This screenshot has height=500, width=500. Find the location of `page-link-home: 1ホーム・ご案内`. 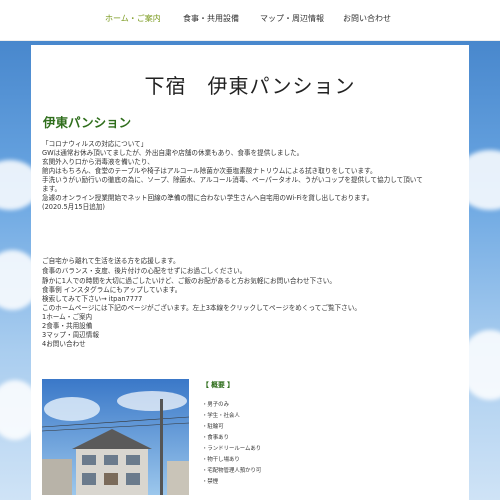

page-link-home: 1ホーム・ご案内 is located at coordinates (67, 317).